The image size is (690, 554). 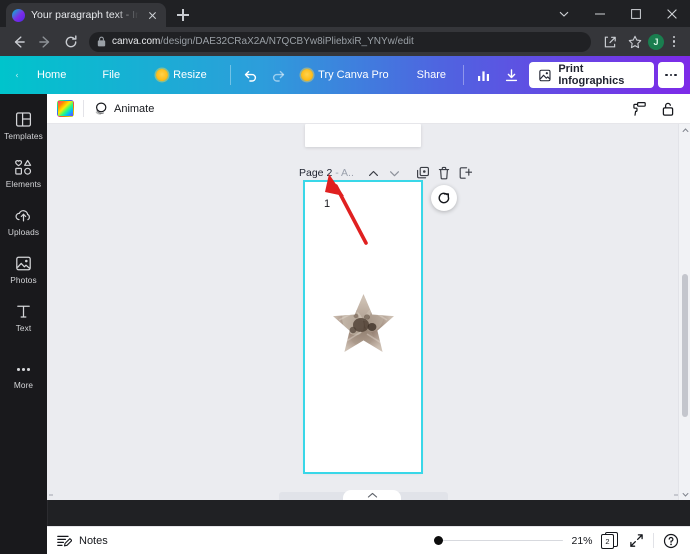 I want to click on expand-icon, so click(x=636, y=541).